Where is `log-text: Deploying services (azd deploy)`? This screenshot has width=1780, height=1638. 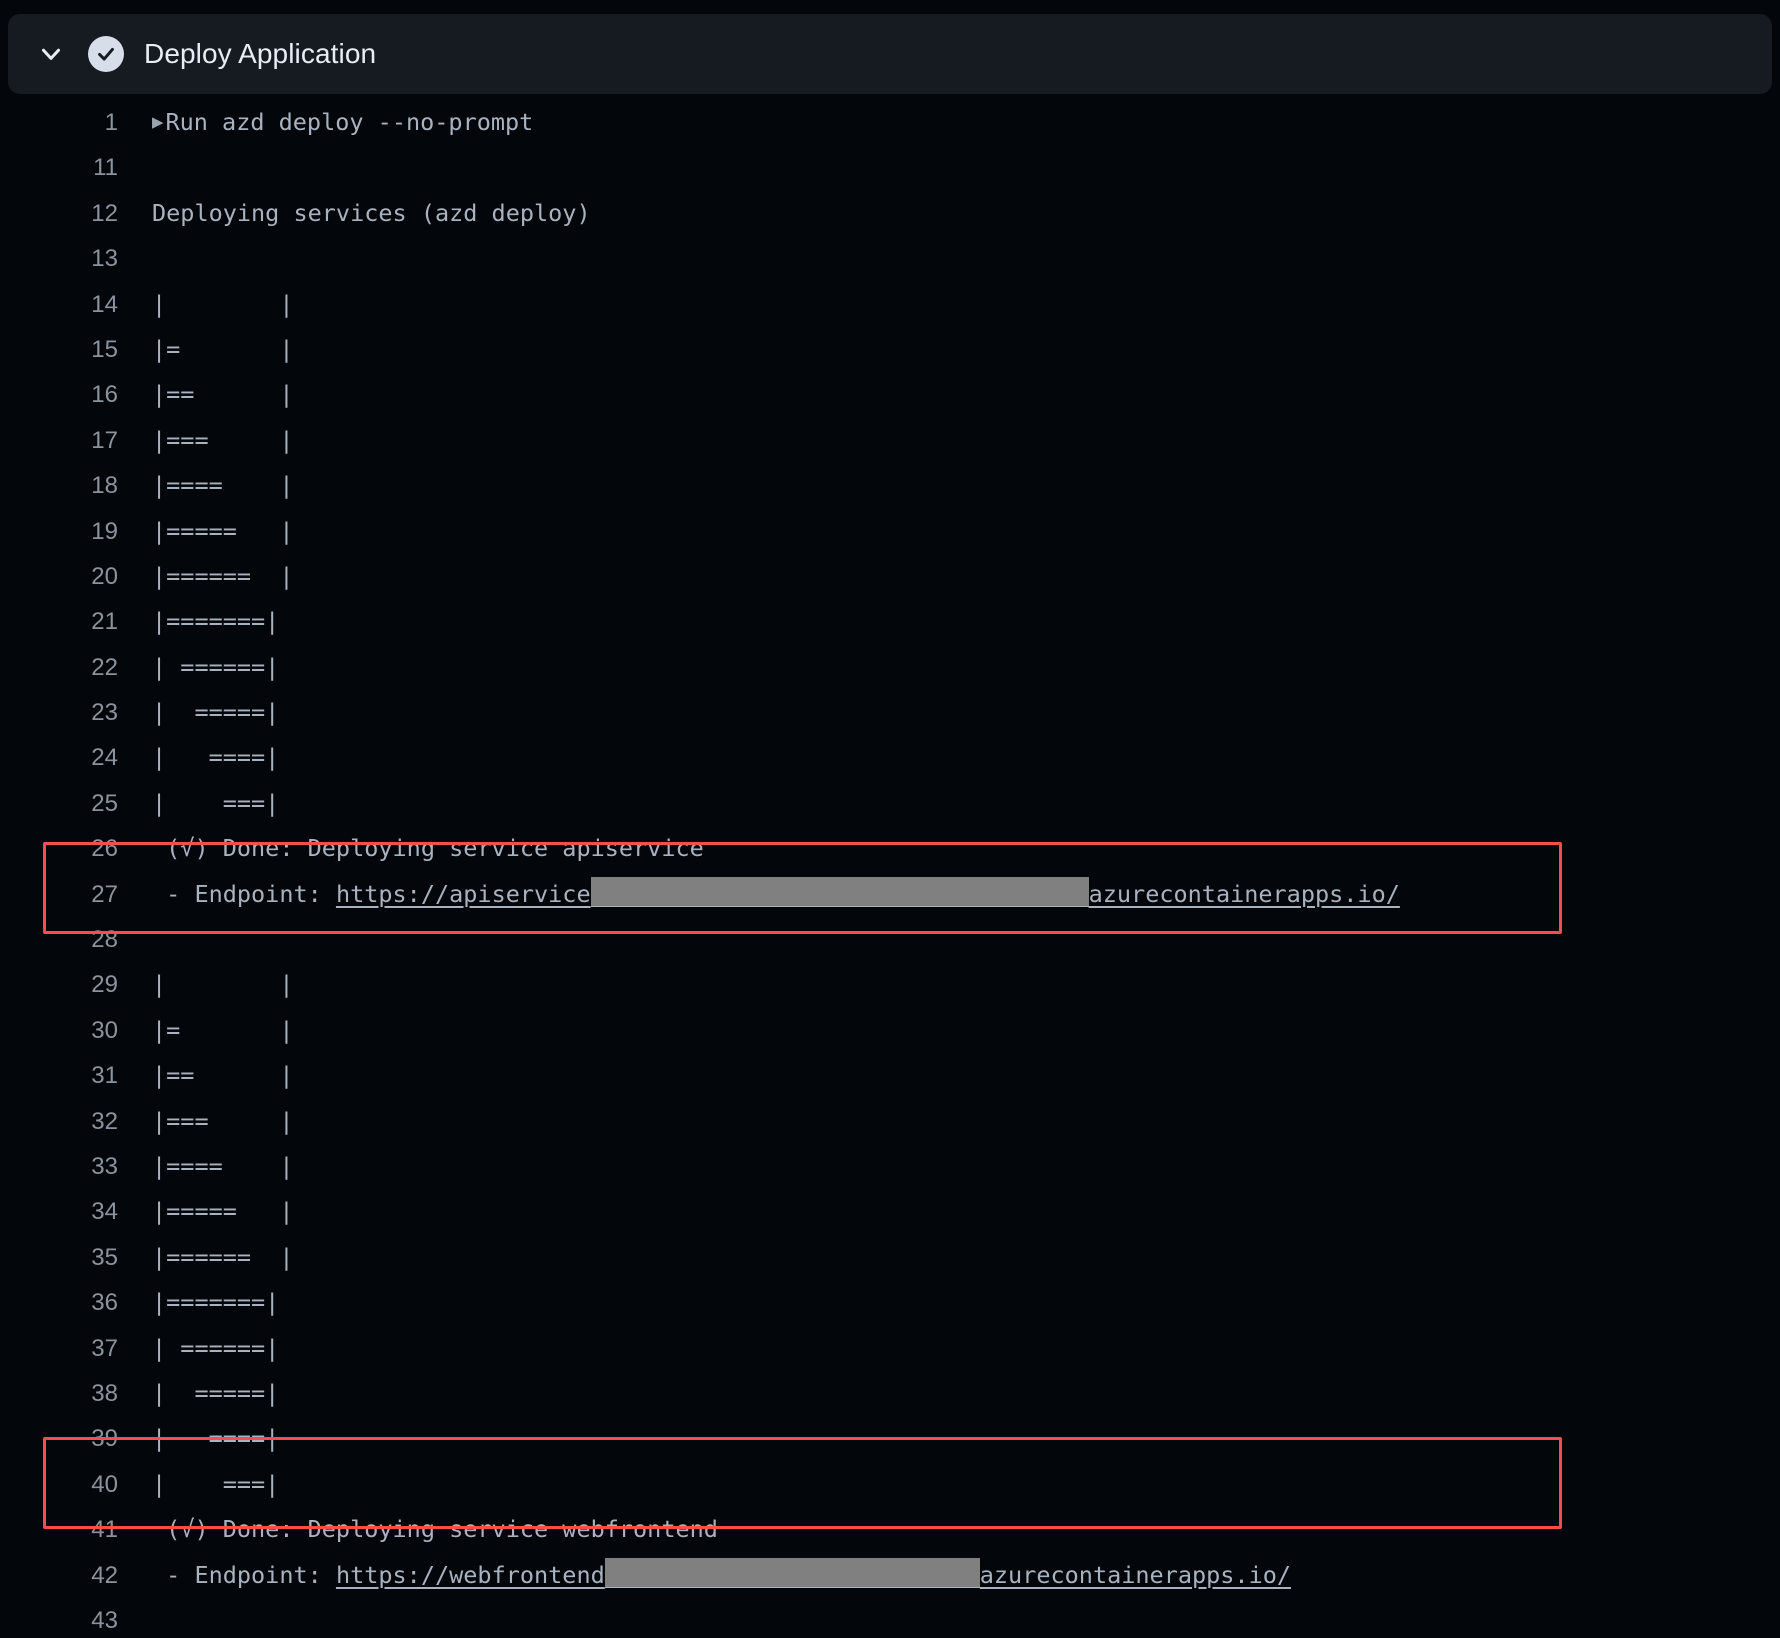
log-text: Deploying services (azd deploy) is located at coordinates (371, 212).